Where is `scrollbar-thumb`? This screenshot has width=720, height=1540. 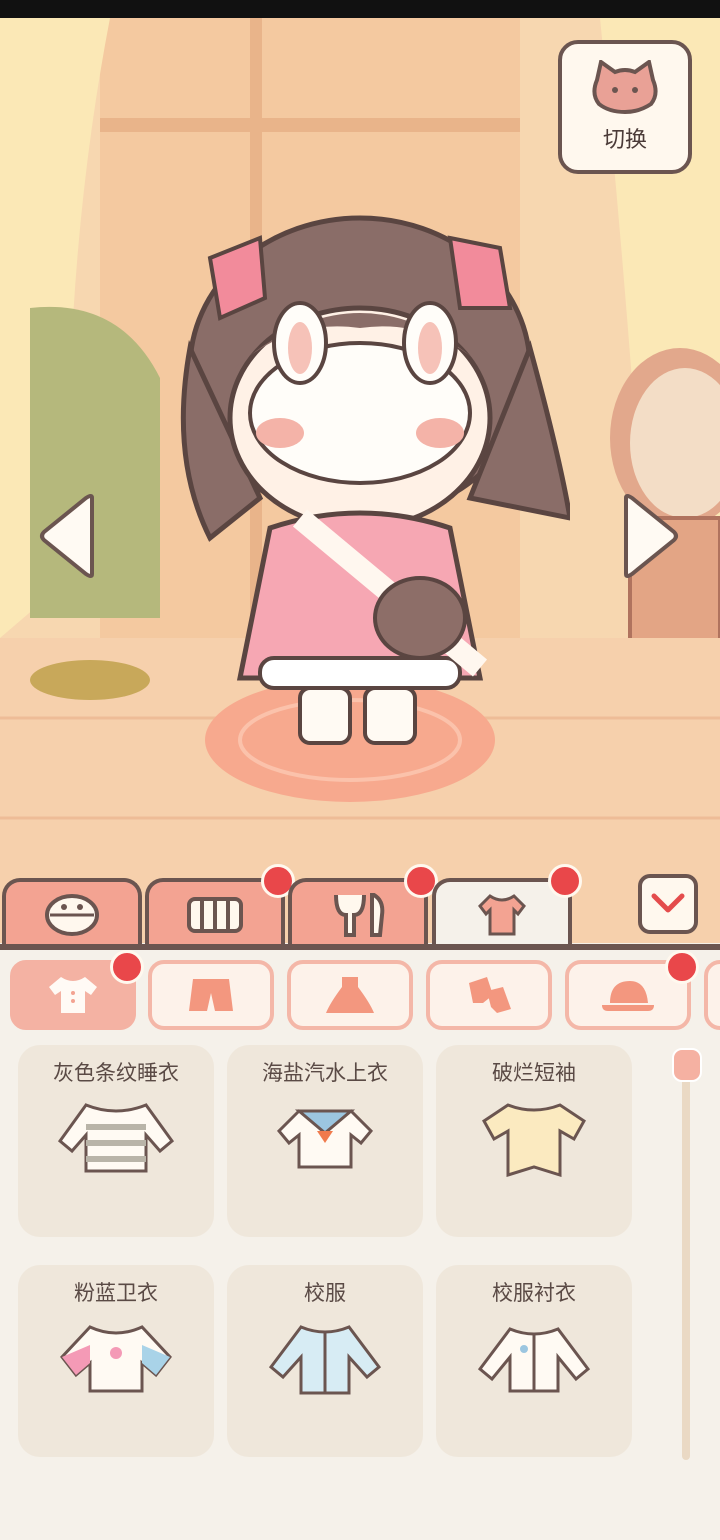
scrollbar-thumb is located at coordinates (687, 1065).